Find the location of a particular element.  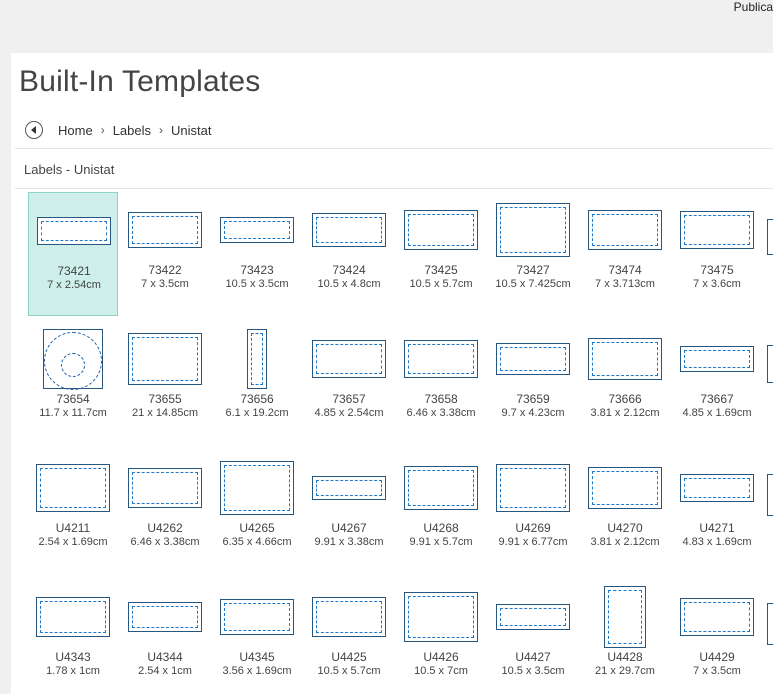

template-tile: U4271 4.83 x 1.69cm is located at coordinates (717, 512).